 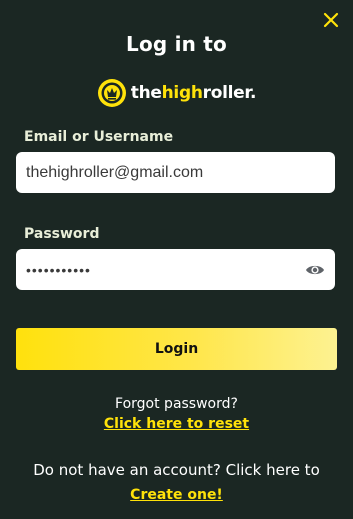 What do you see at coordinates (176, 44) in the screenshot?
I see `page-title: Log in to` at bounding box center [176, 44].